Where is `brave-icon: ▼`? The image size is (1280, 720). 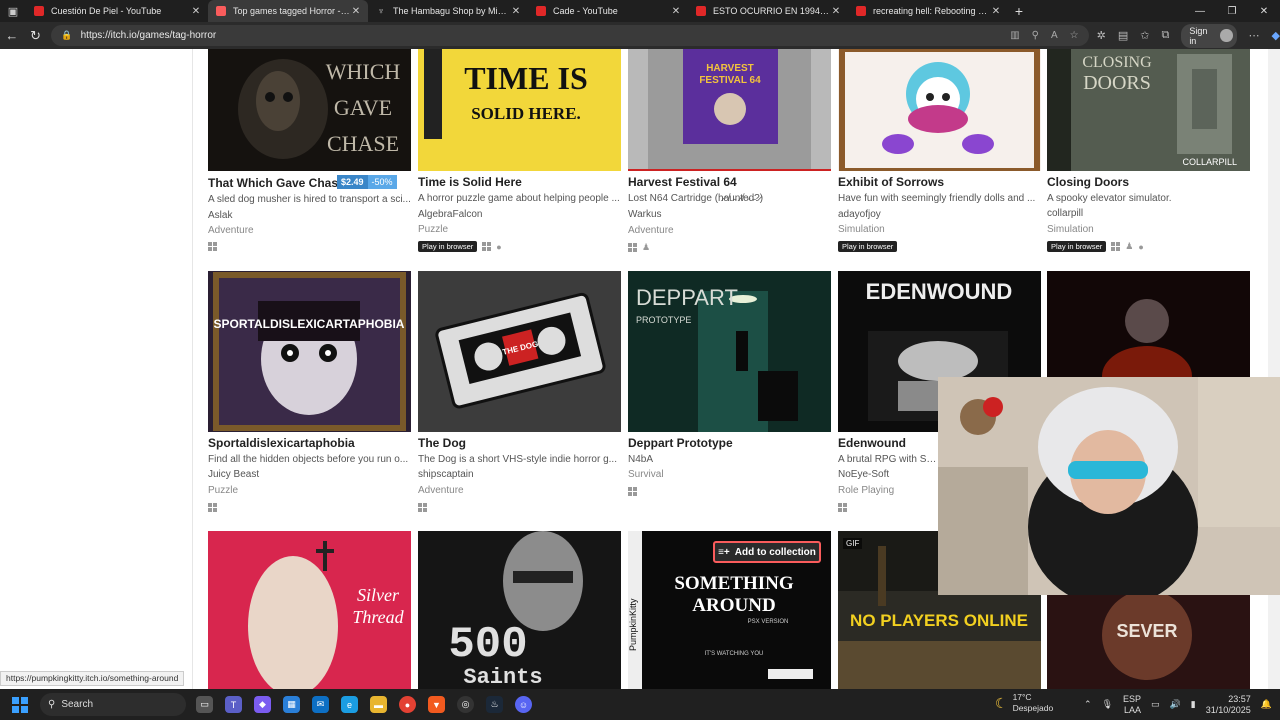
brave-icon: ▼ is located at coordinates (436, 704).